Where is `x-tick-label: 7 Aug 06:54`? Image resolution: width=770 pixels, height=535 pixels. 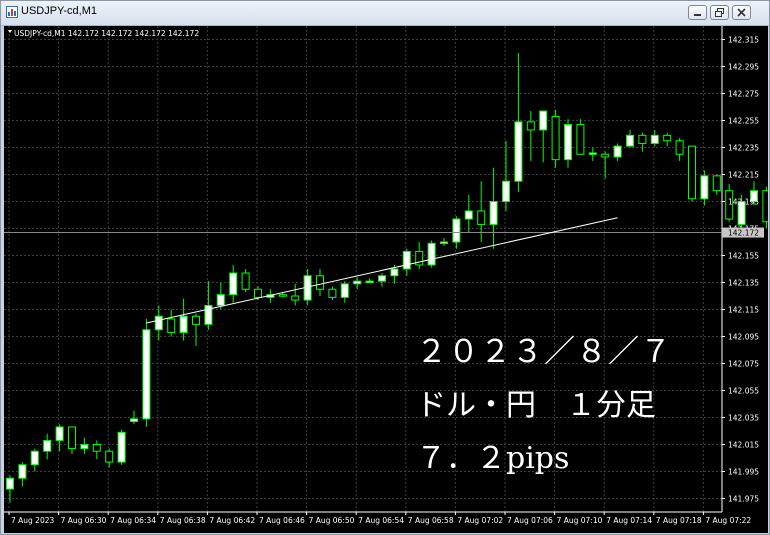 x-tick-label: 7 Aug 06:54 is located at coordinates (381, 520).